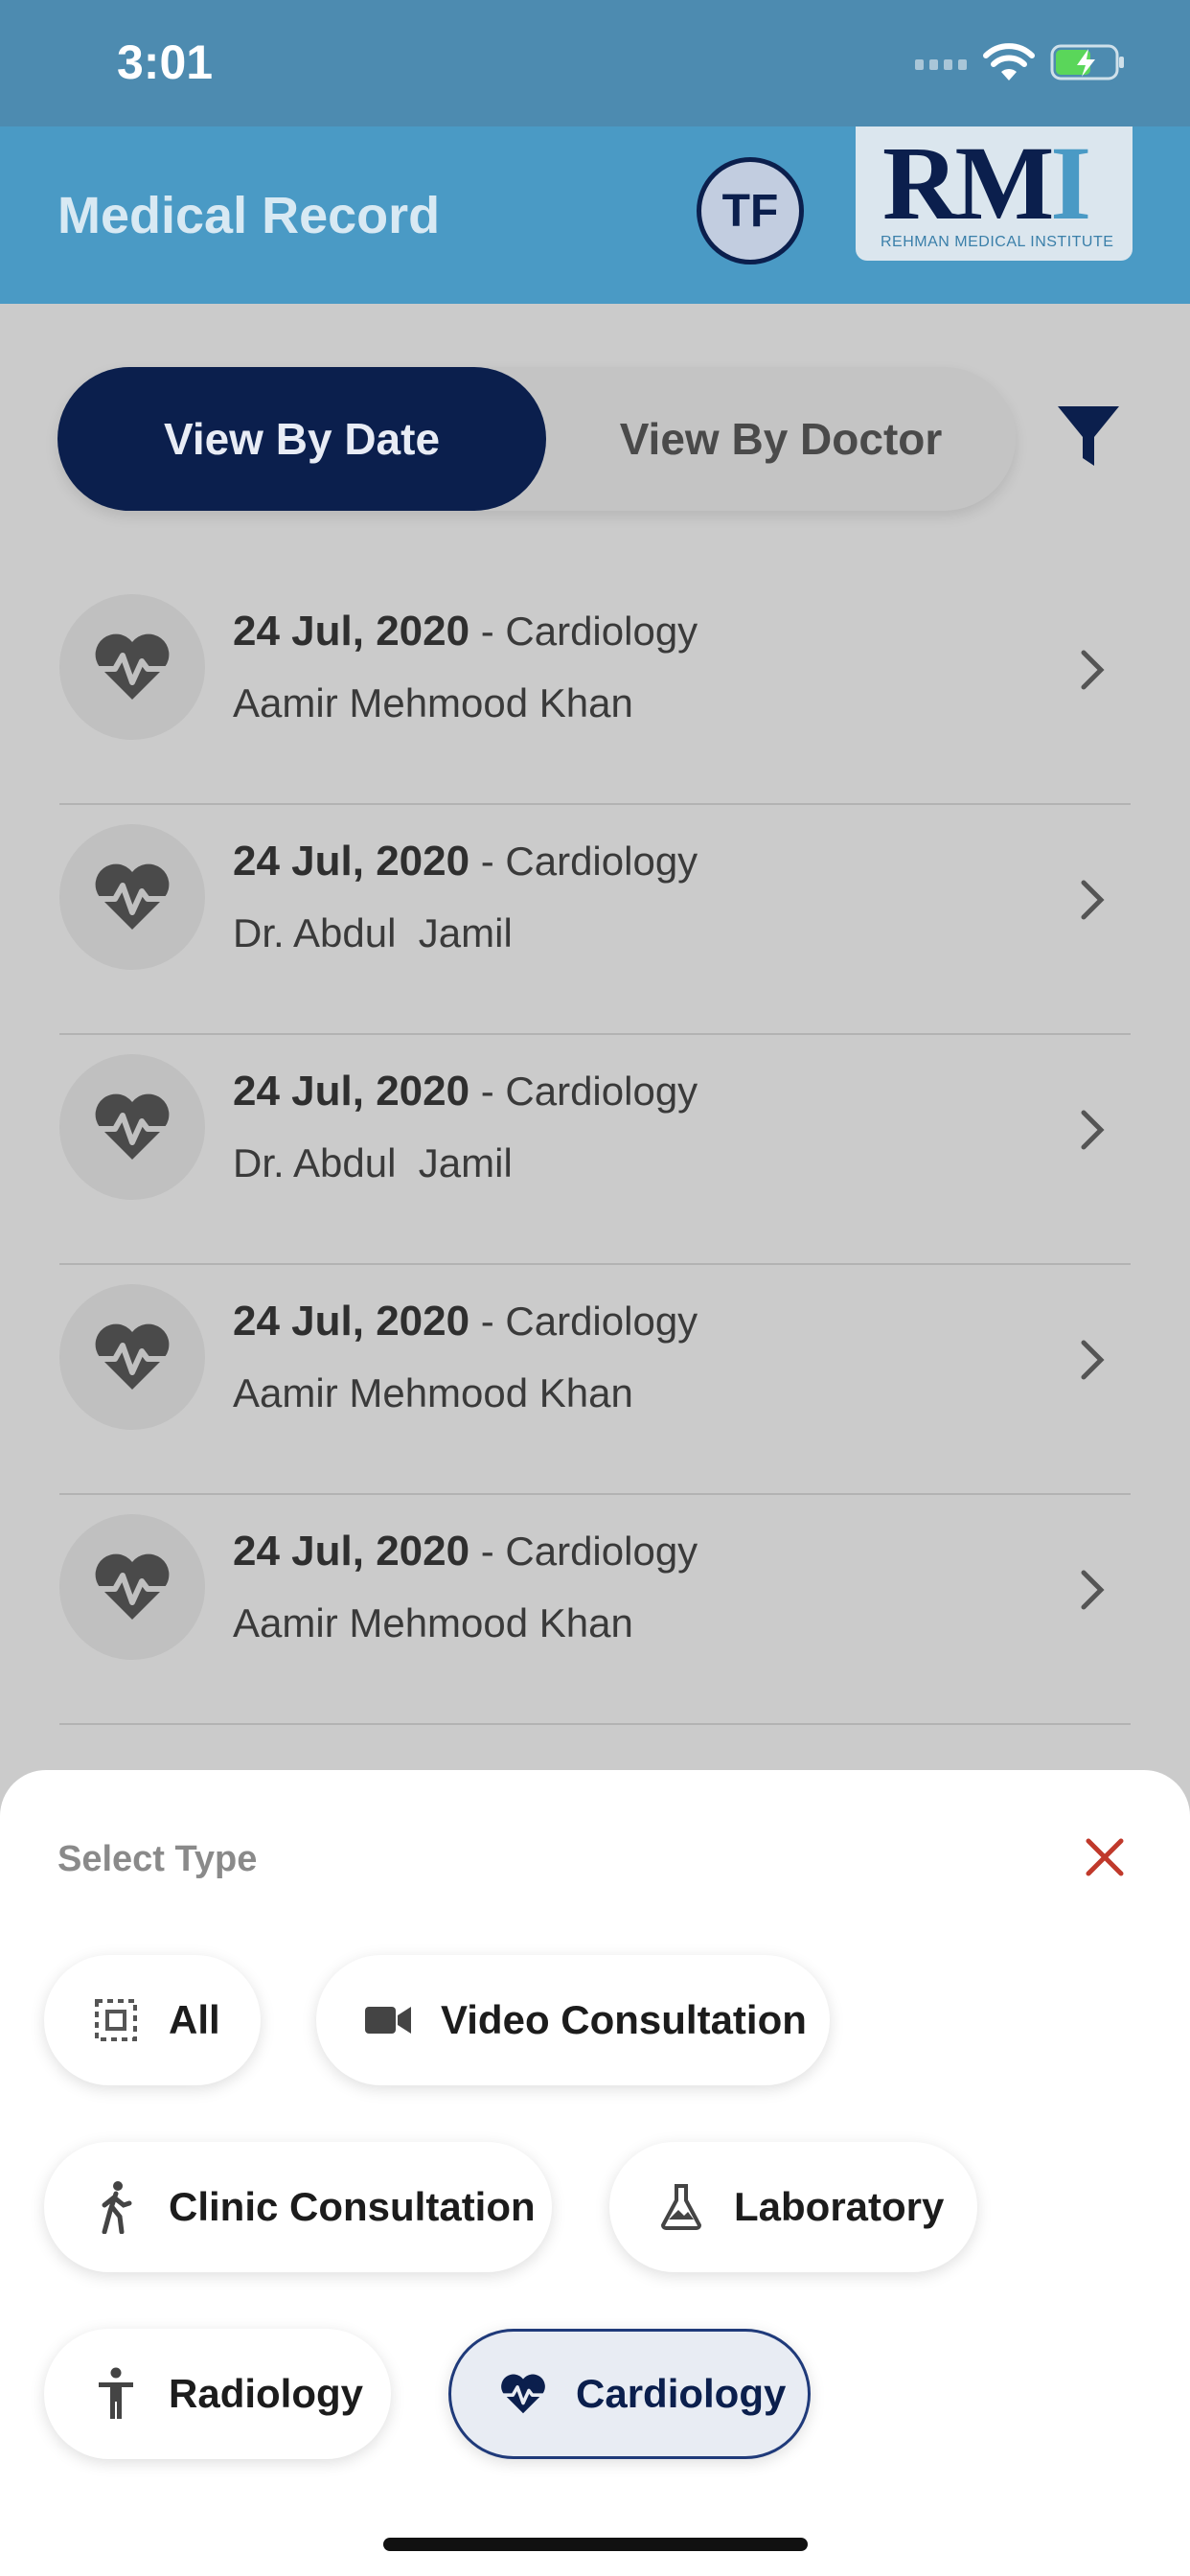  I want to click on type-chip-radiology: Radiology, so click(218, 2394).